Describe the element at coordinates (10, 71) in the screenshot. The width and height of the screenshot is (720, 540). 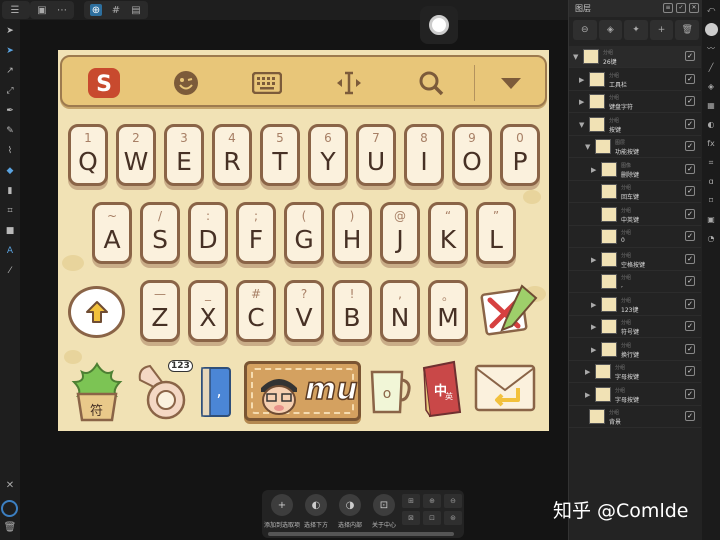
I see `corner-tool-icon: ↗` at that location.